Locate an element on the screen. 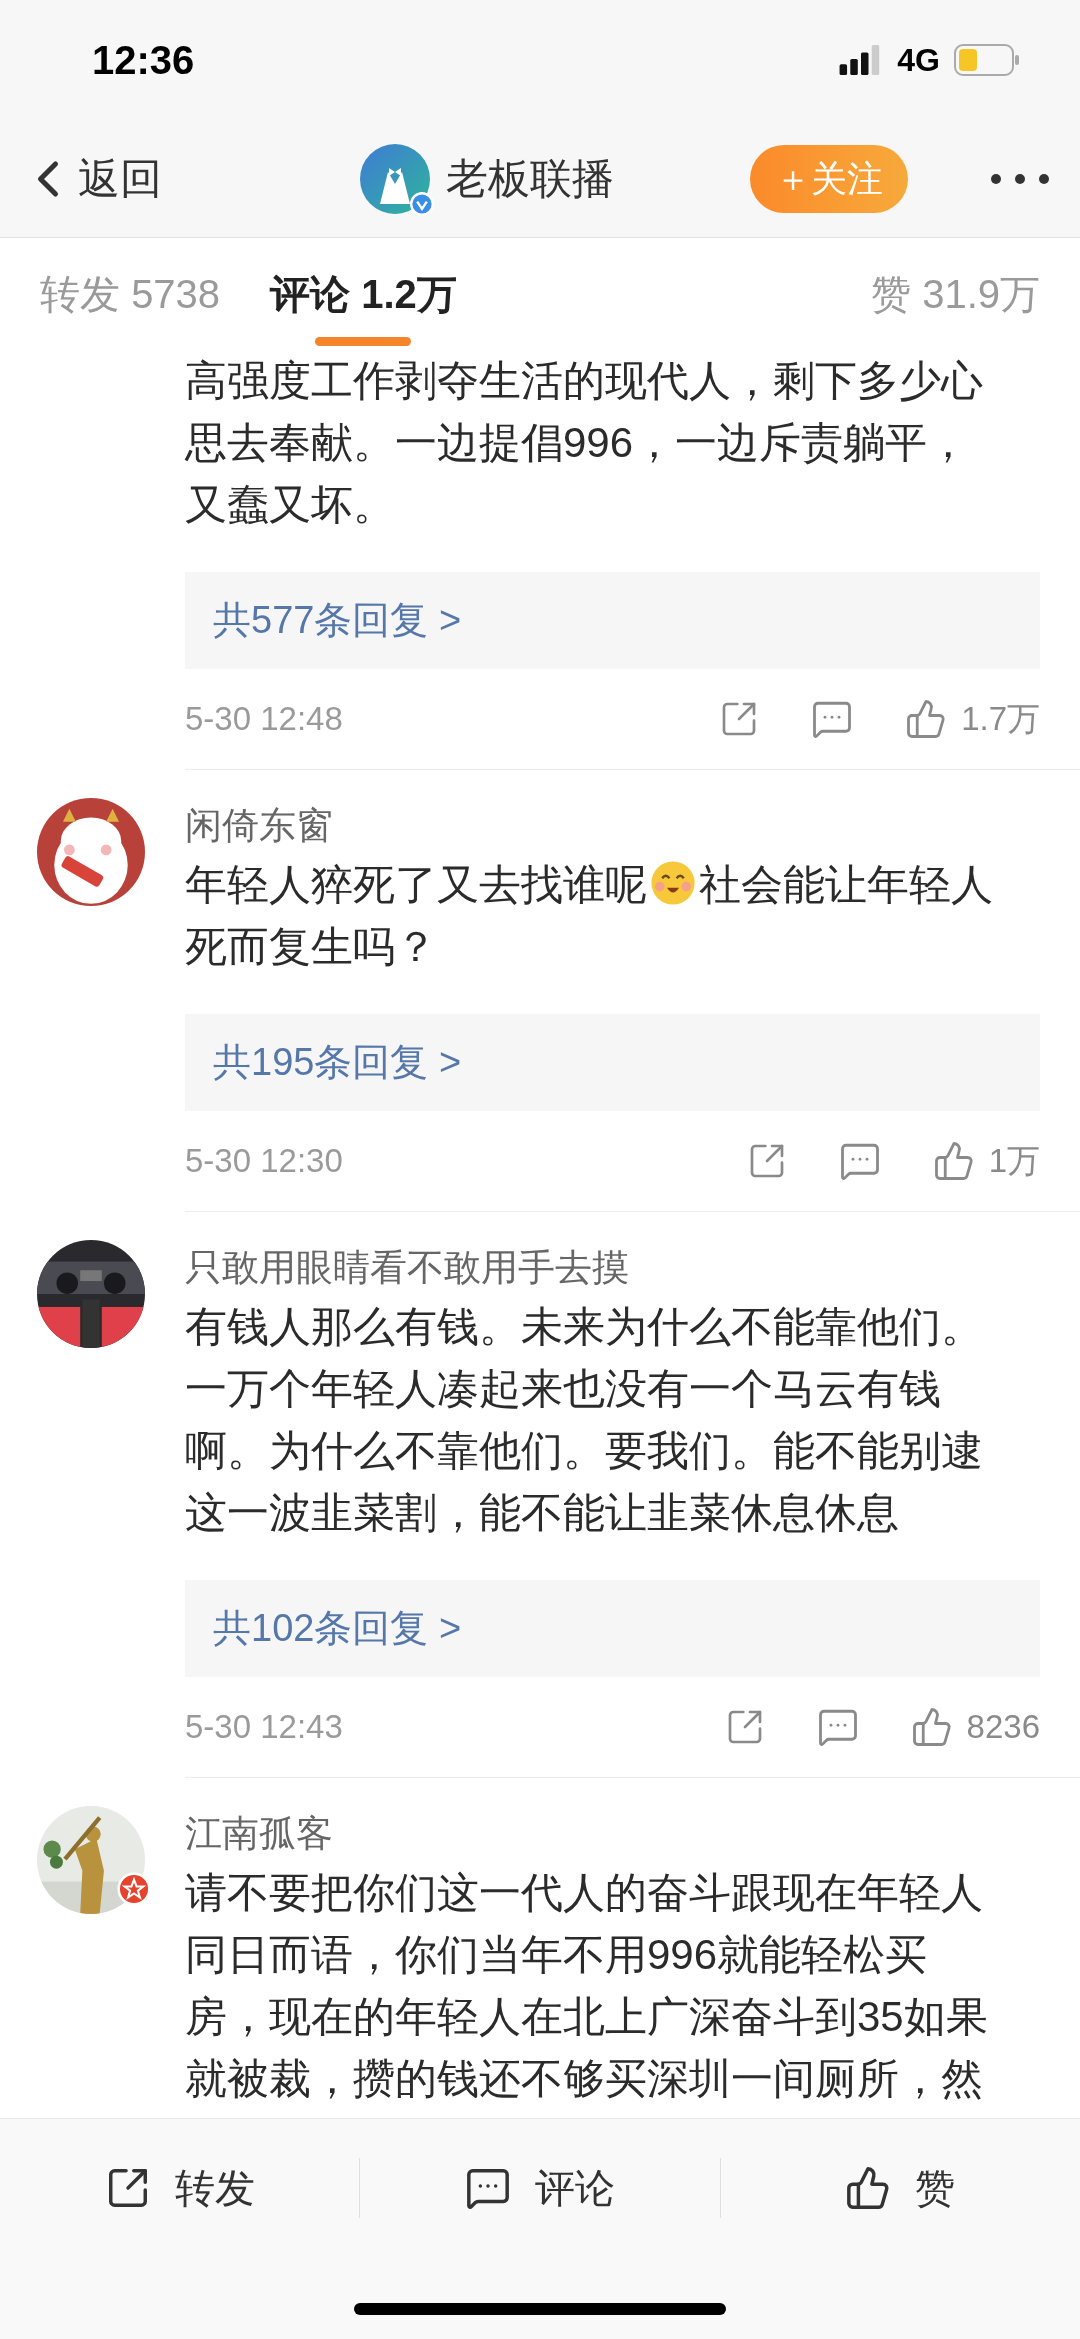 The height and width of the screenshot is (2339, 1080). action-button: 评论 is located at coordinates (540, 2188).